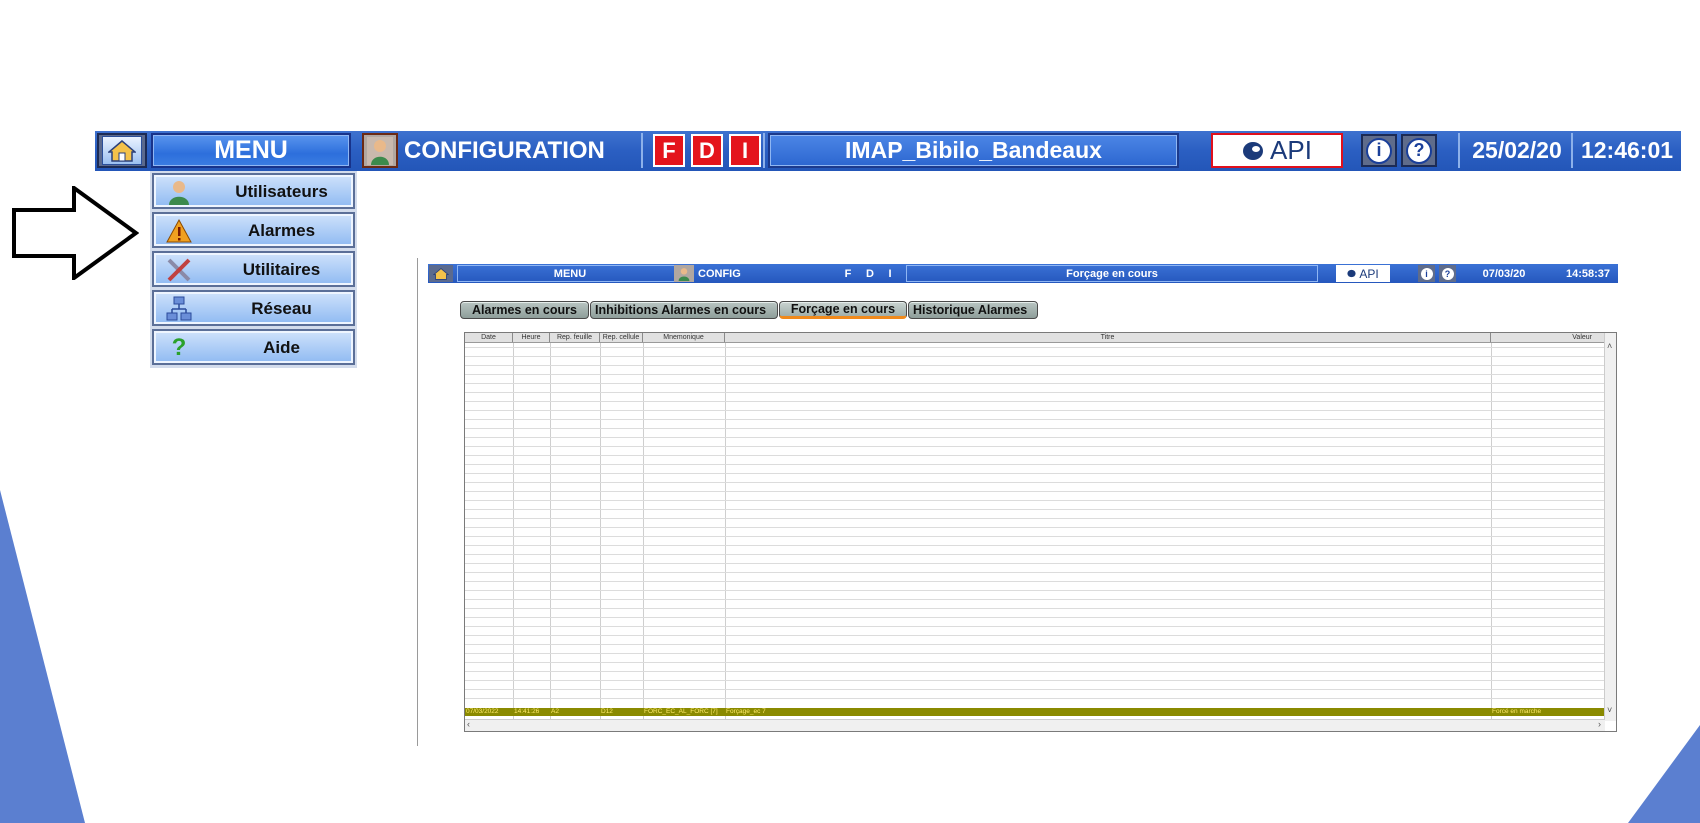 The image size is (1700, 823). Describe the element at coordinates (1609, 346) in the screenshot. I see `scroll-up-icon: ˄` at that location.